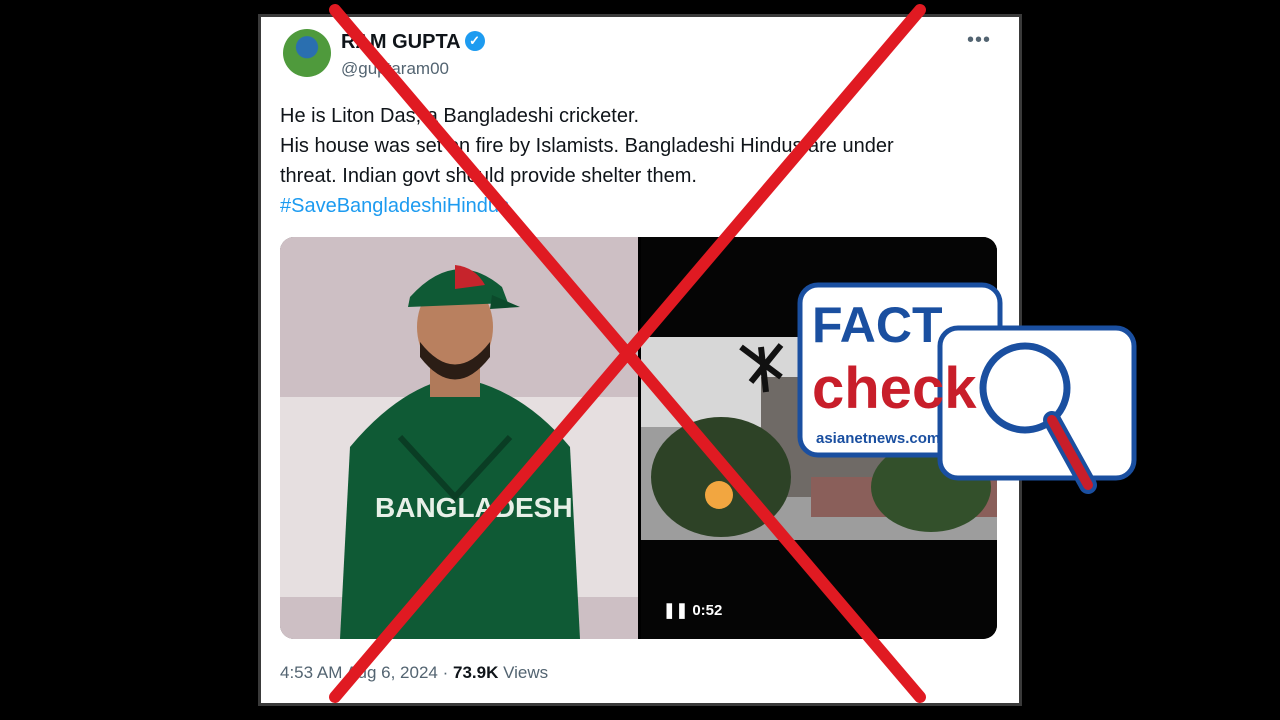 The width and height of the screenshot is (1280, 720). I want to click on avatar, so click(307, 53).